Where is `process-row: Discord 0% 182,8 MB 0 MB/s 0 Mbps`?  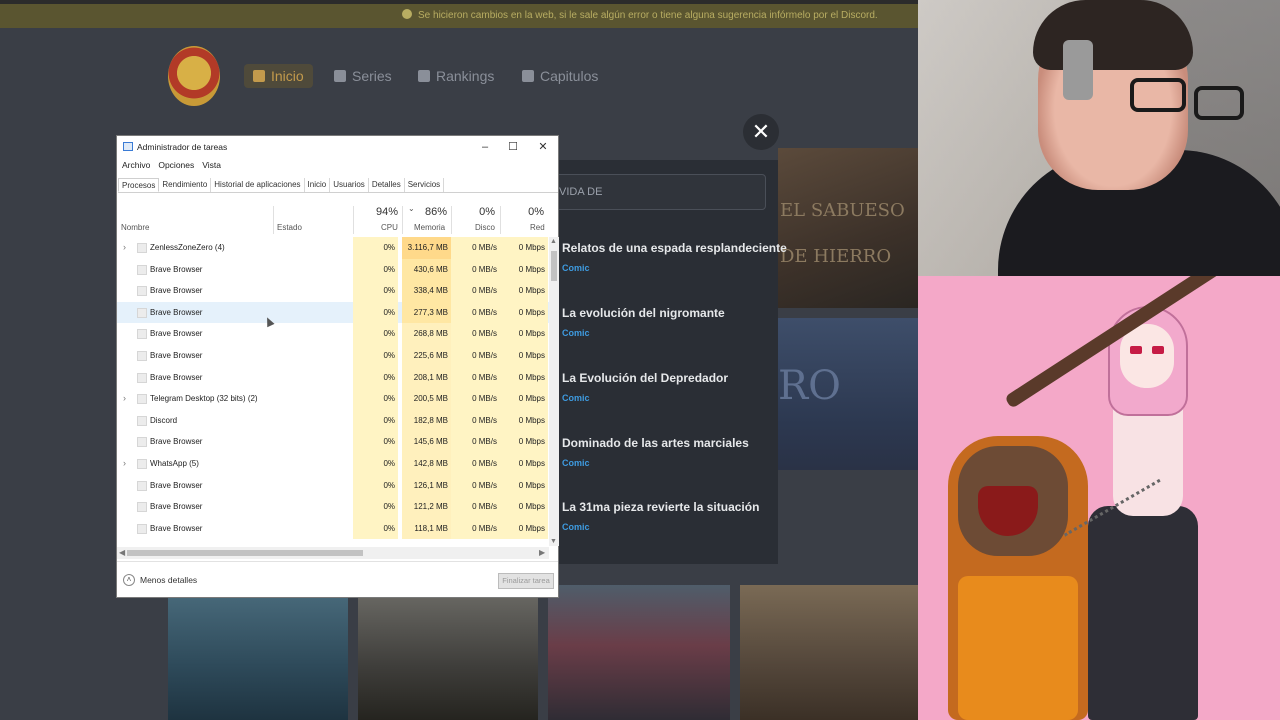
process-row: Discord 0% 182,8 MB 0 MB/s 0 Mbps is located at coordinates (333, 420).